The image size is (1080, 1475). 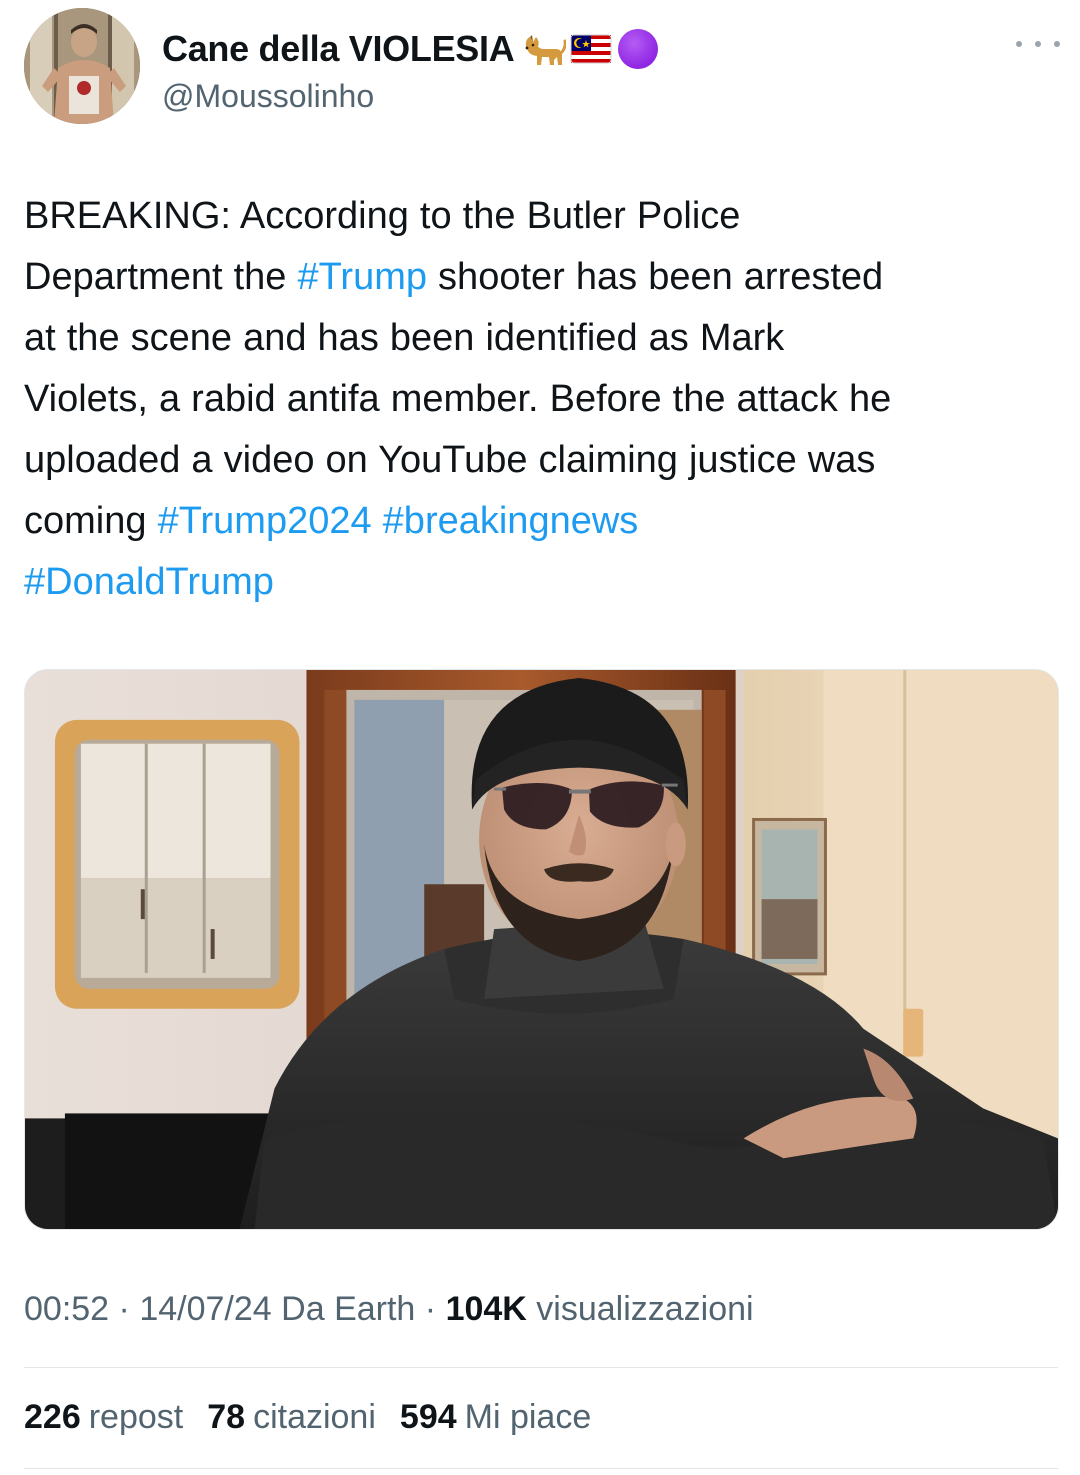 I want to click on tweet-text-line: coming #Trump2024 #breakingnews, so click(x=544, y=521).